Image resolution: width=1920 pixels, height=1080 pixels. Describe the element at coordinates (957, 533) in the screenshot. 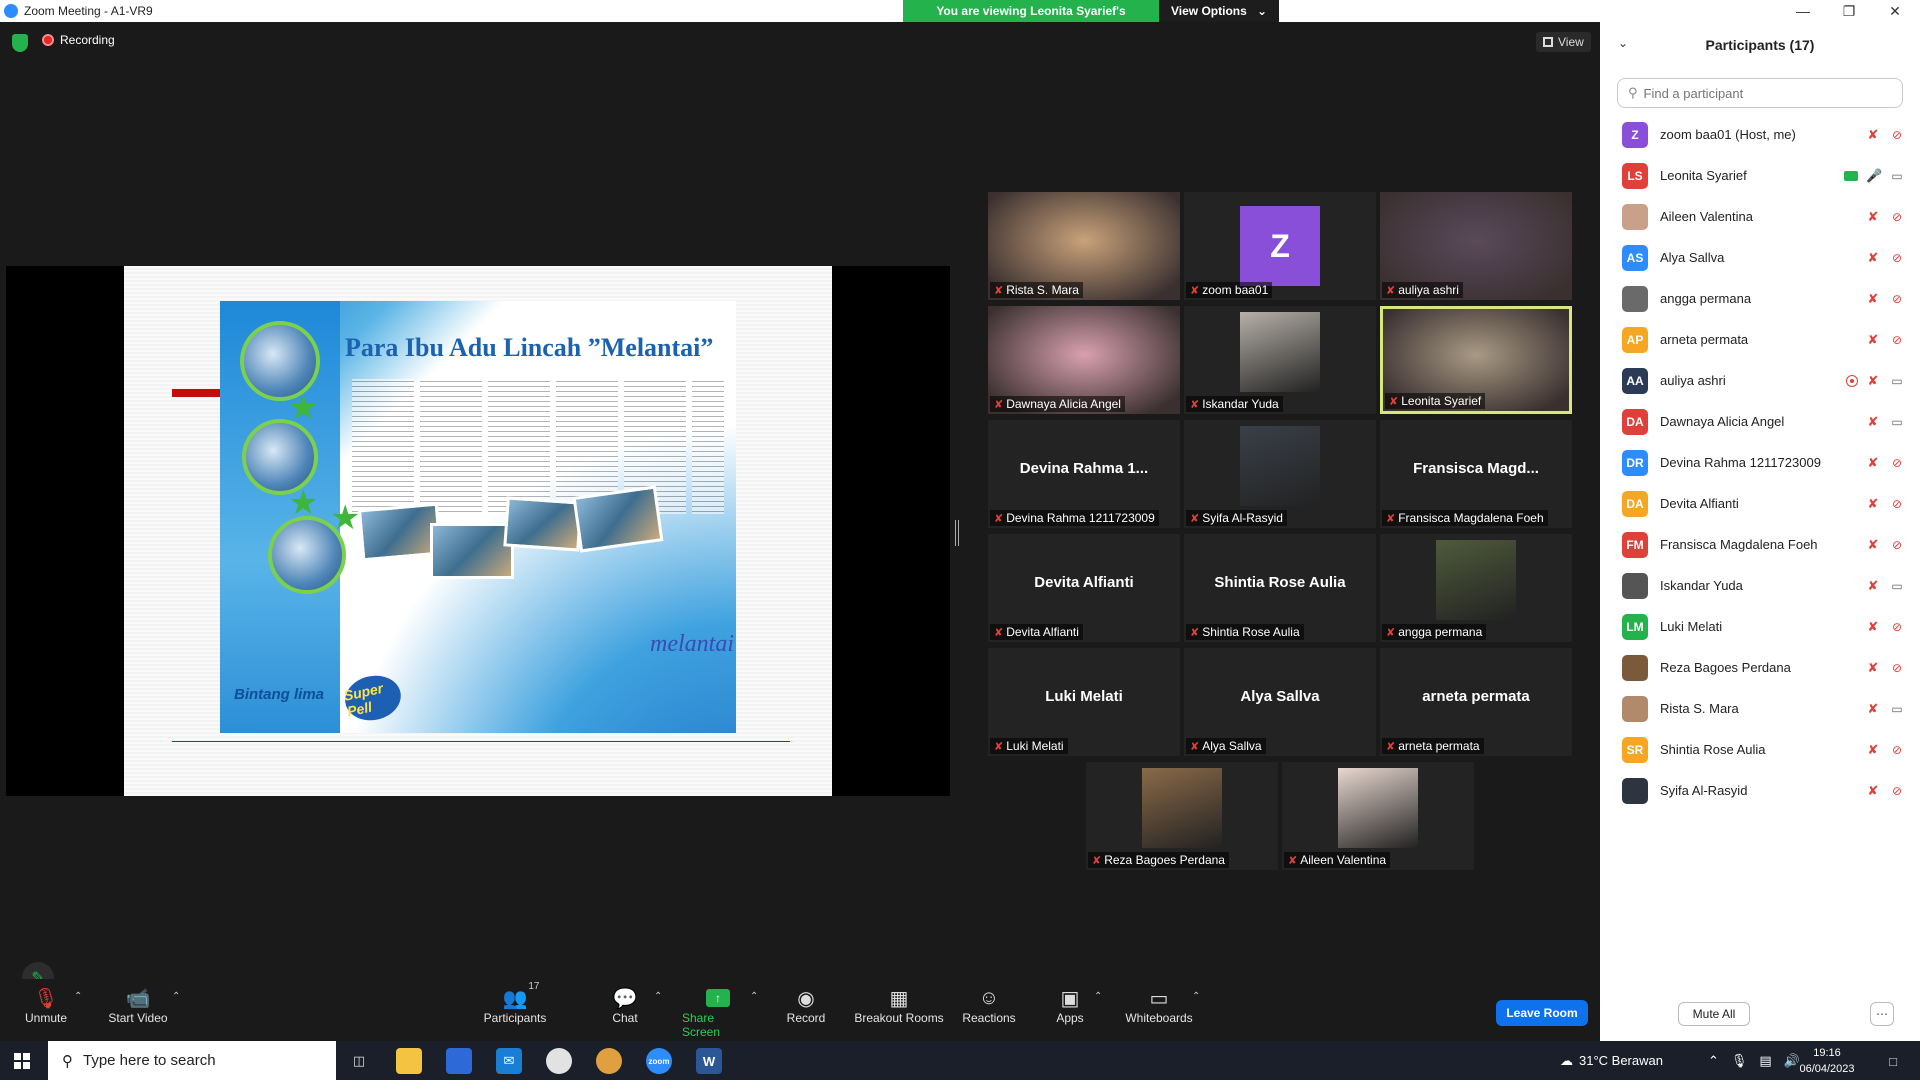

I see `resize-handle` at that location.